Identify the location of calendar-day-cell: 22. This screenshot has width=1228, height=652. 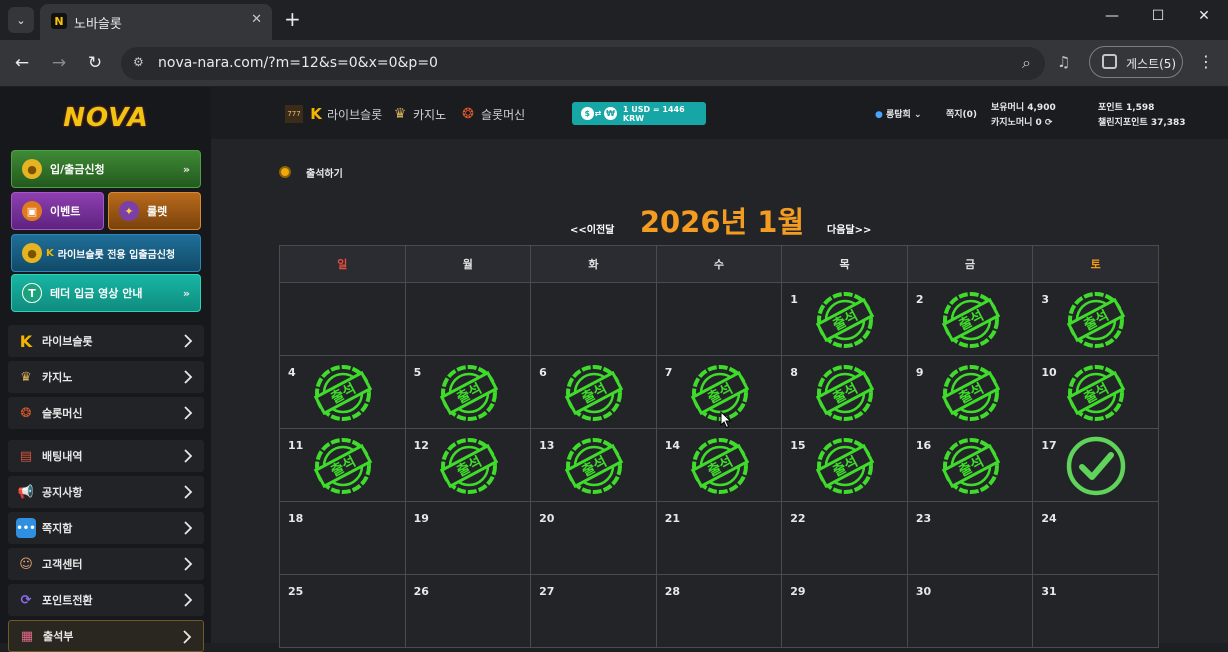
(844, 538).